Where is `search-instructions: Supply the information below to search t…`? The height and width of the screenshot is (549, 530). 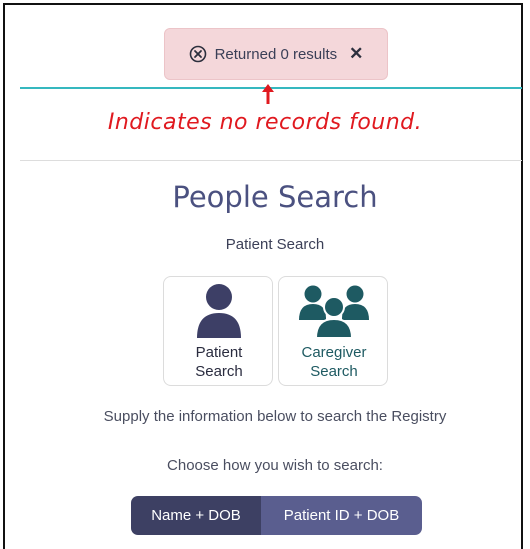 search-instructions: Supply the information below to search t… is located at coordinates (275, 416).